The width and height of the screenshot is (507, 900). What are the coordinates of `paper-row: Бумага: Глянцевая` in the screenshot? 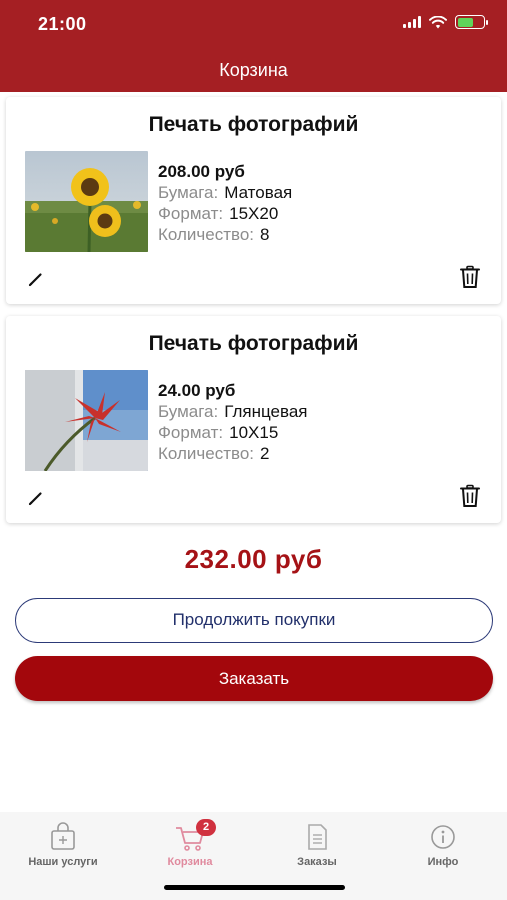 It's located at (233, 411).